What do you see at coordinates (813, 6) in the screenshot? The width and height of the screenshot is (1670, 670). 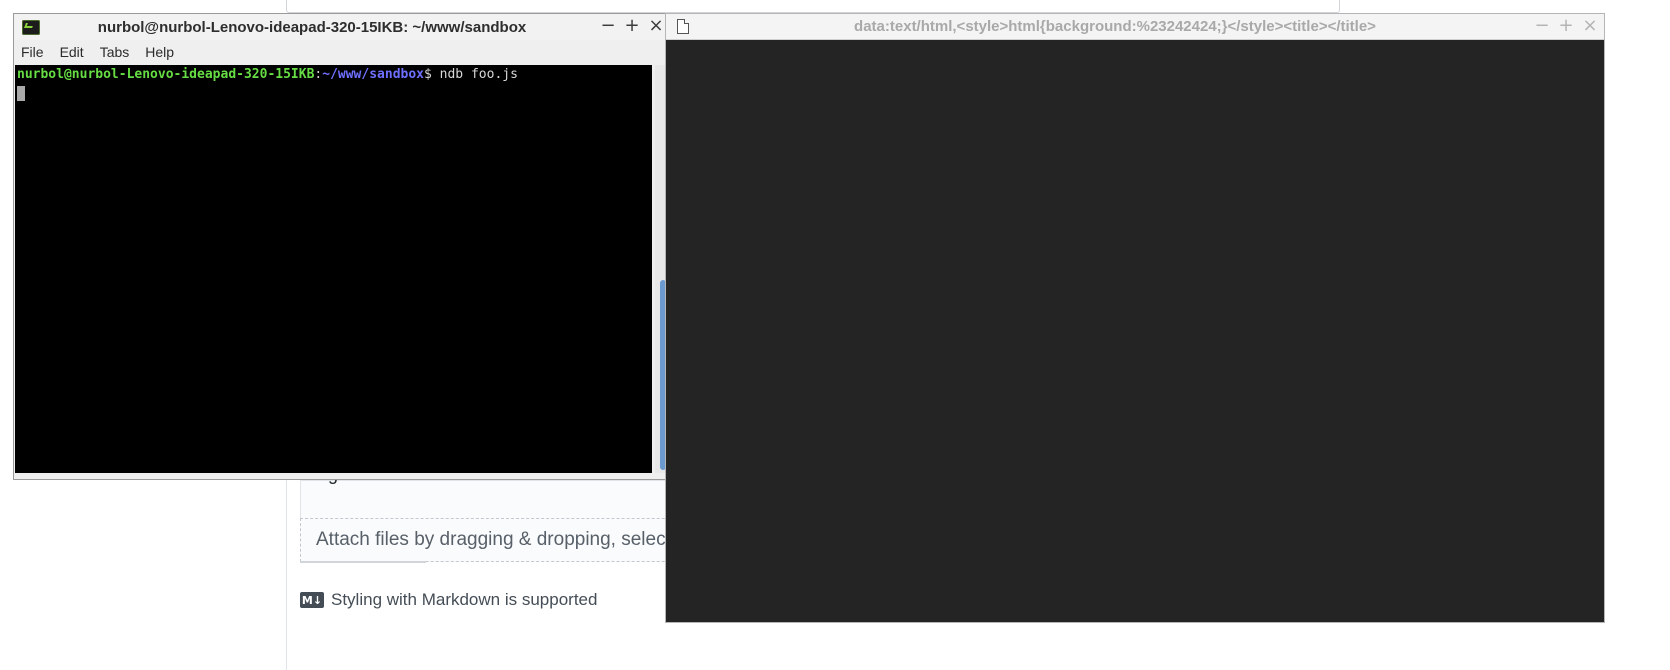 I see `background-page-panel` at bounding box center [813, 6].